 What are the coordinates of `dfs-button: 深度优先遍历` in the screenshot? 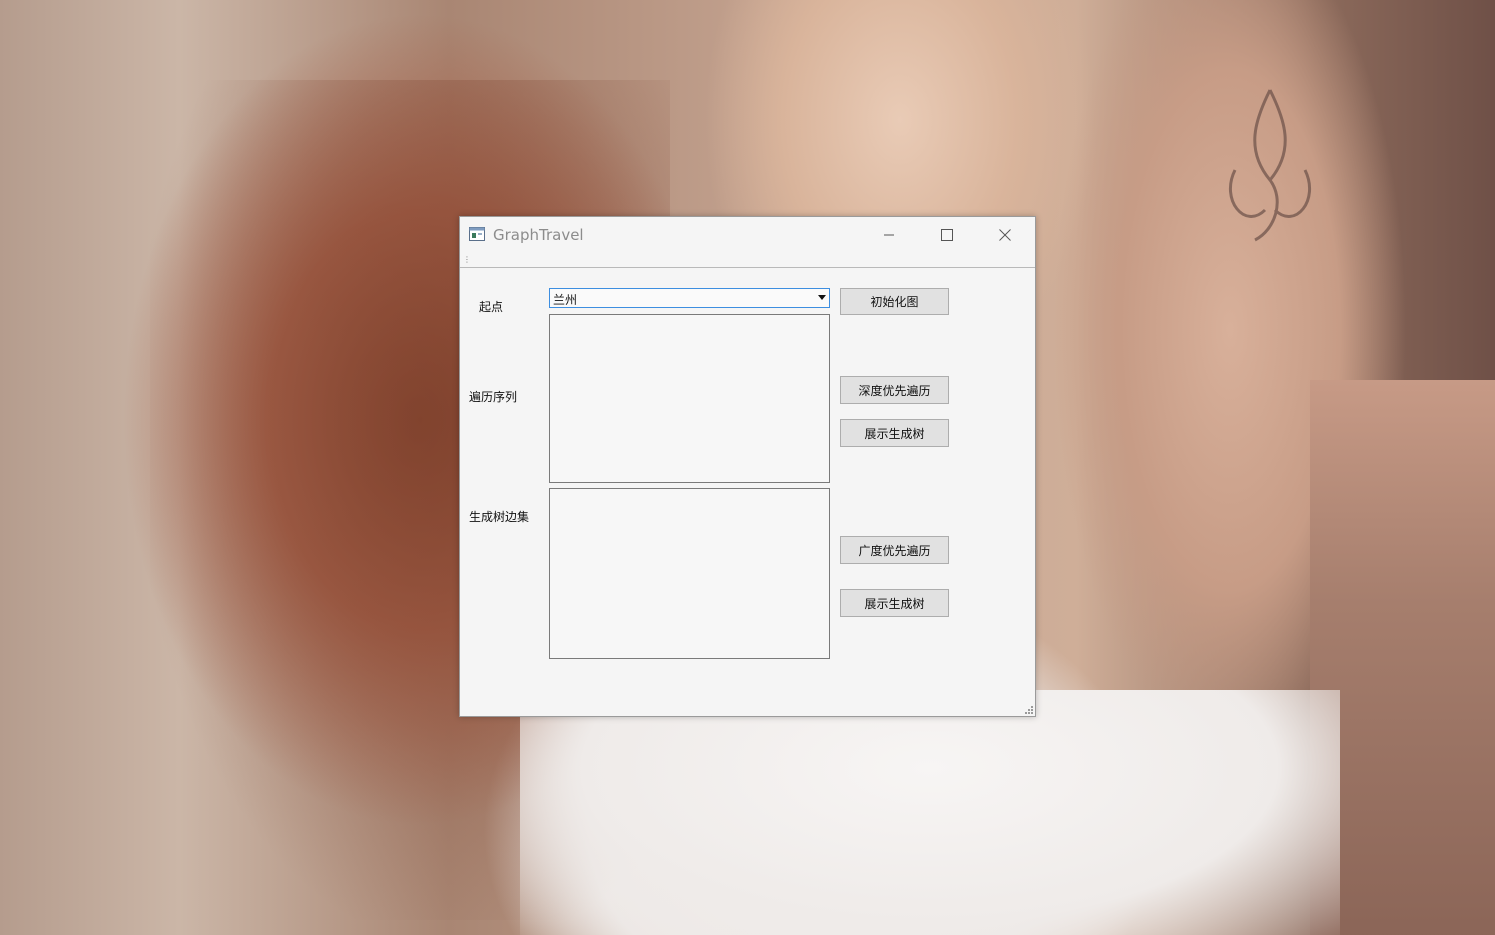 It's located at (894, 390).